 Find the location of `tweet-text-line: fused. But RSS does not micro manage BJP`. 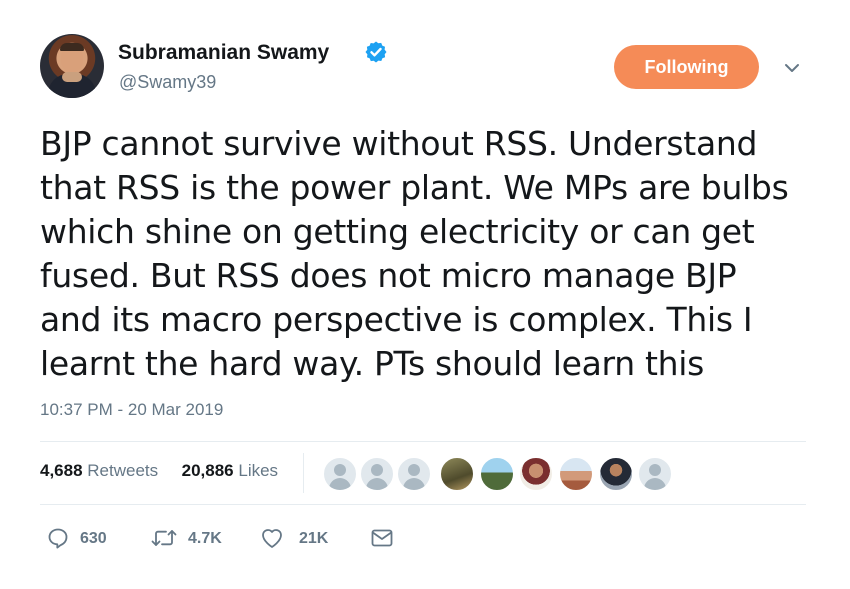

tweet-text-line: fused. But RSS does not micro manage BJP is located at coordinates (388, 275).